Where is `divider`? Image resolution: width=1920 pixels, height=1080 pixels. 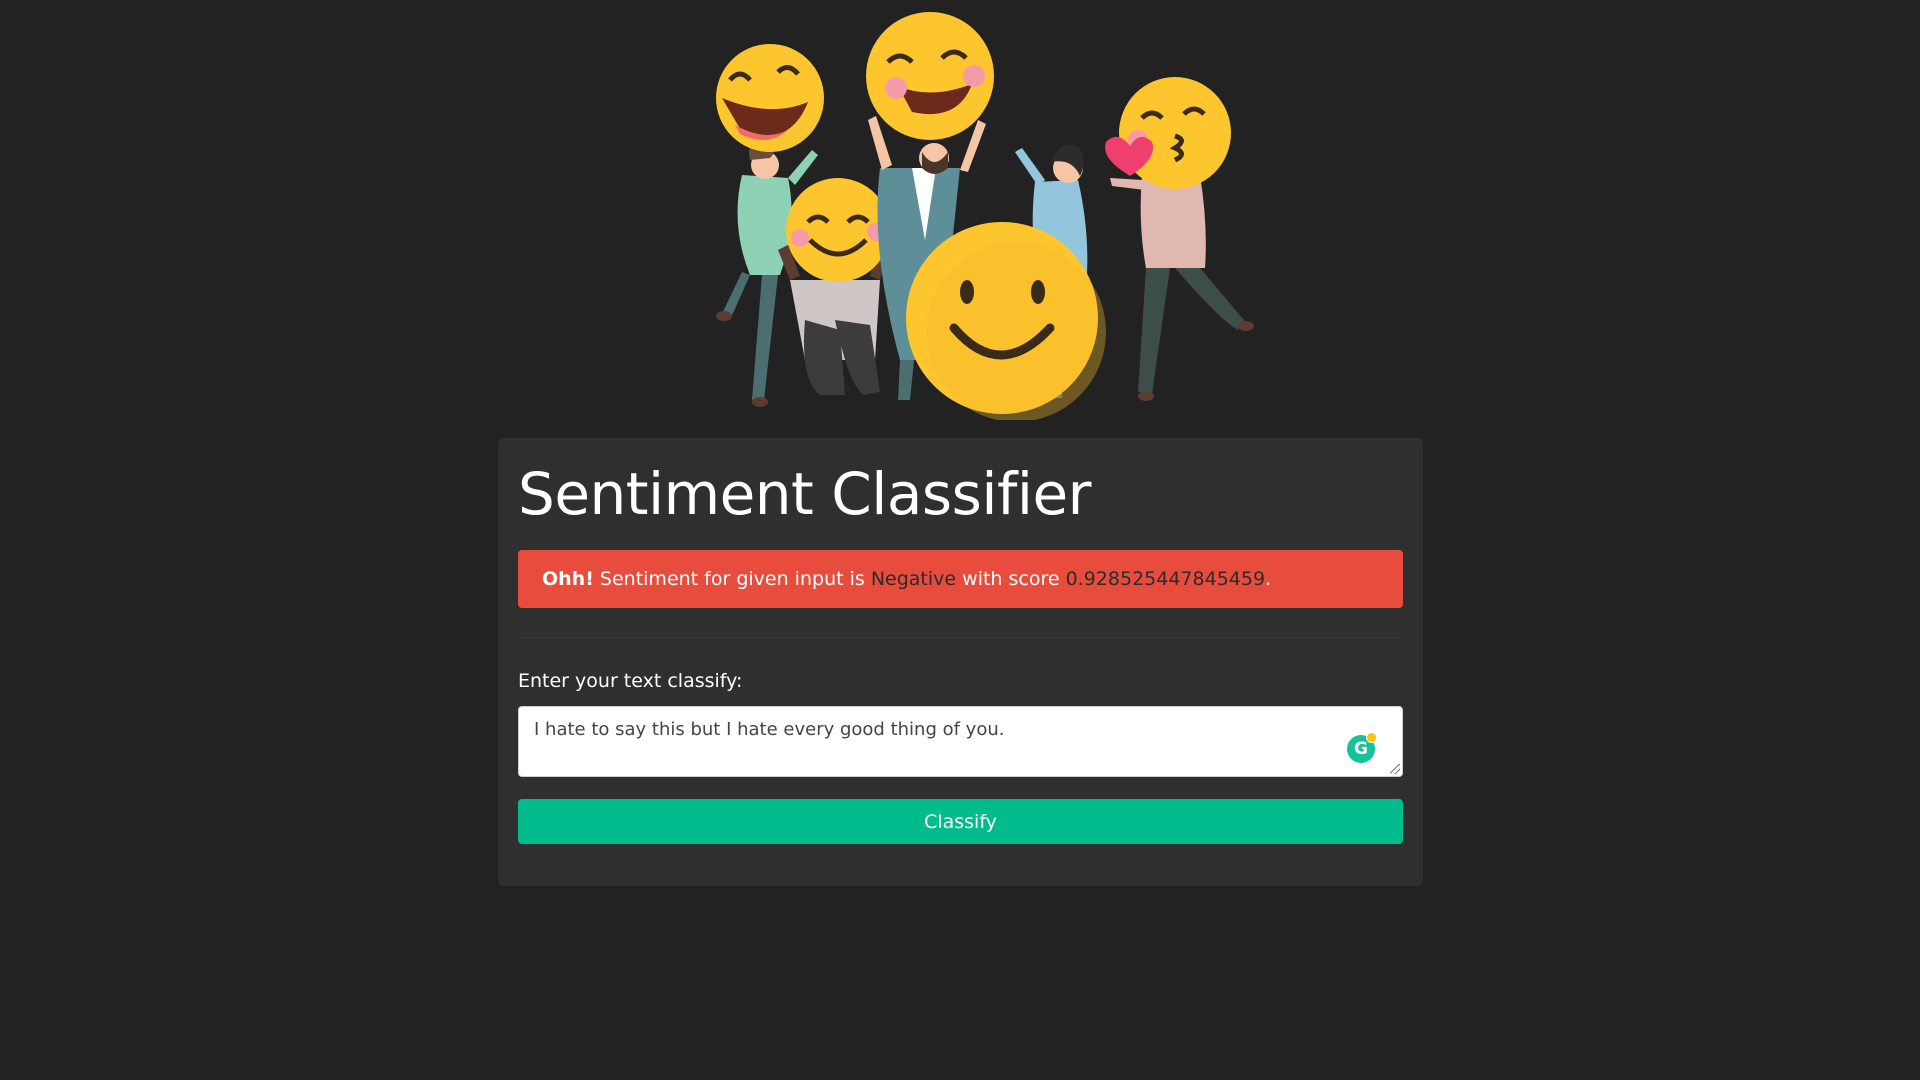
divider is located at coordinates (960, 637).